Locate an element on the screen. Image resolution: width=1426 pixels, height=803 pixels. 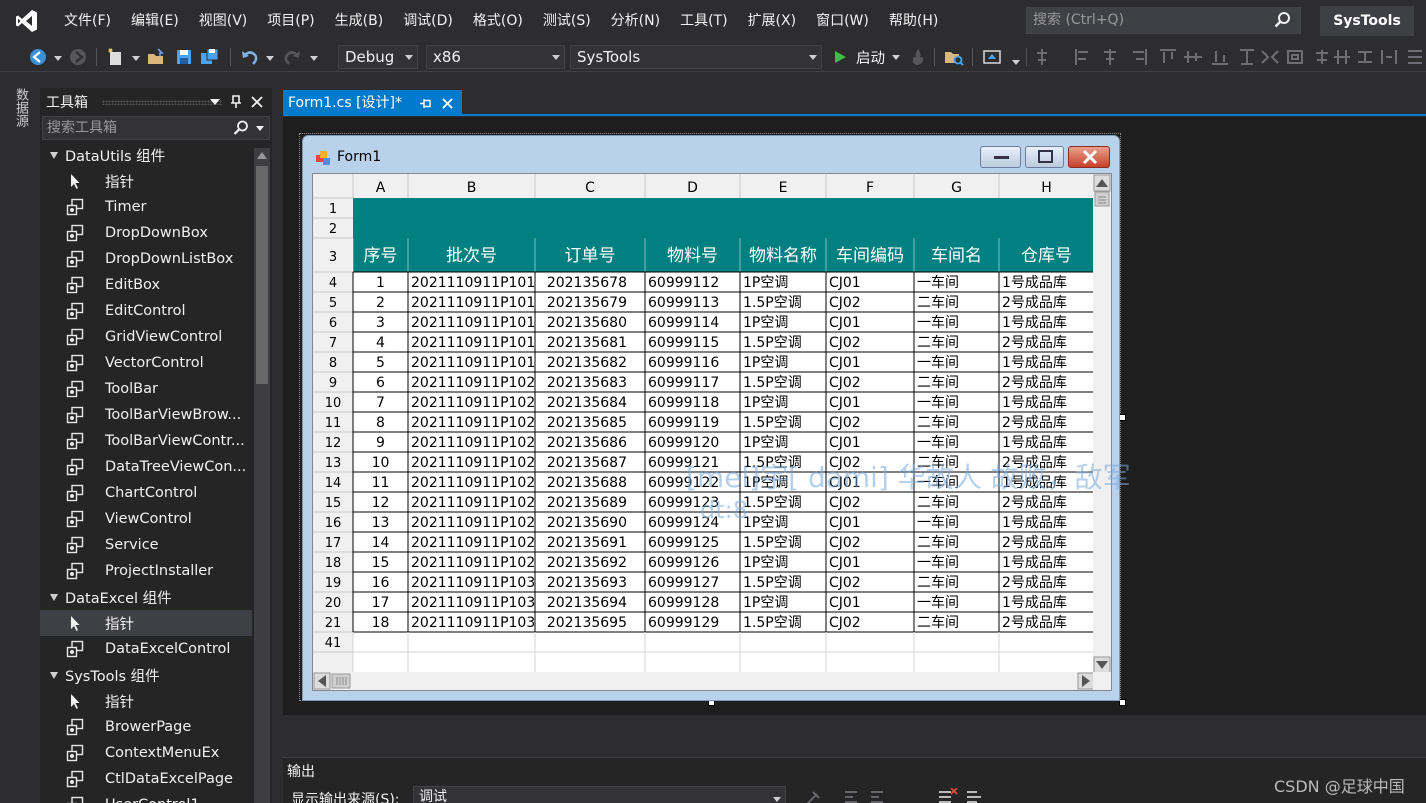
toolbox-group-header: DataExcel 组件 is located at coordinates (146, 597).